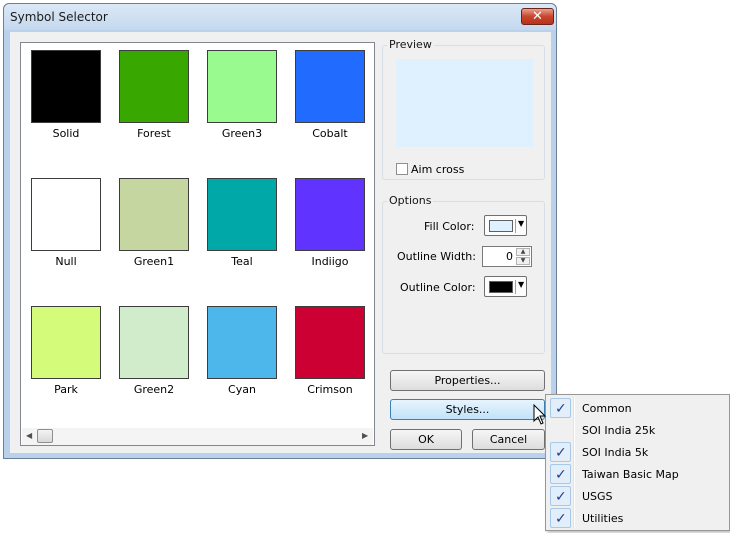 The width and height of the screenshot is (730, 533). What do you see at coordinates (501, 226) in the screenshot?
I see `fill-color-swatch` at bounding box center [501, 226].